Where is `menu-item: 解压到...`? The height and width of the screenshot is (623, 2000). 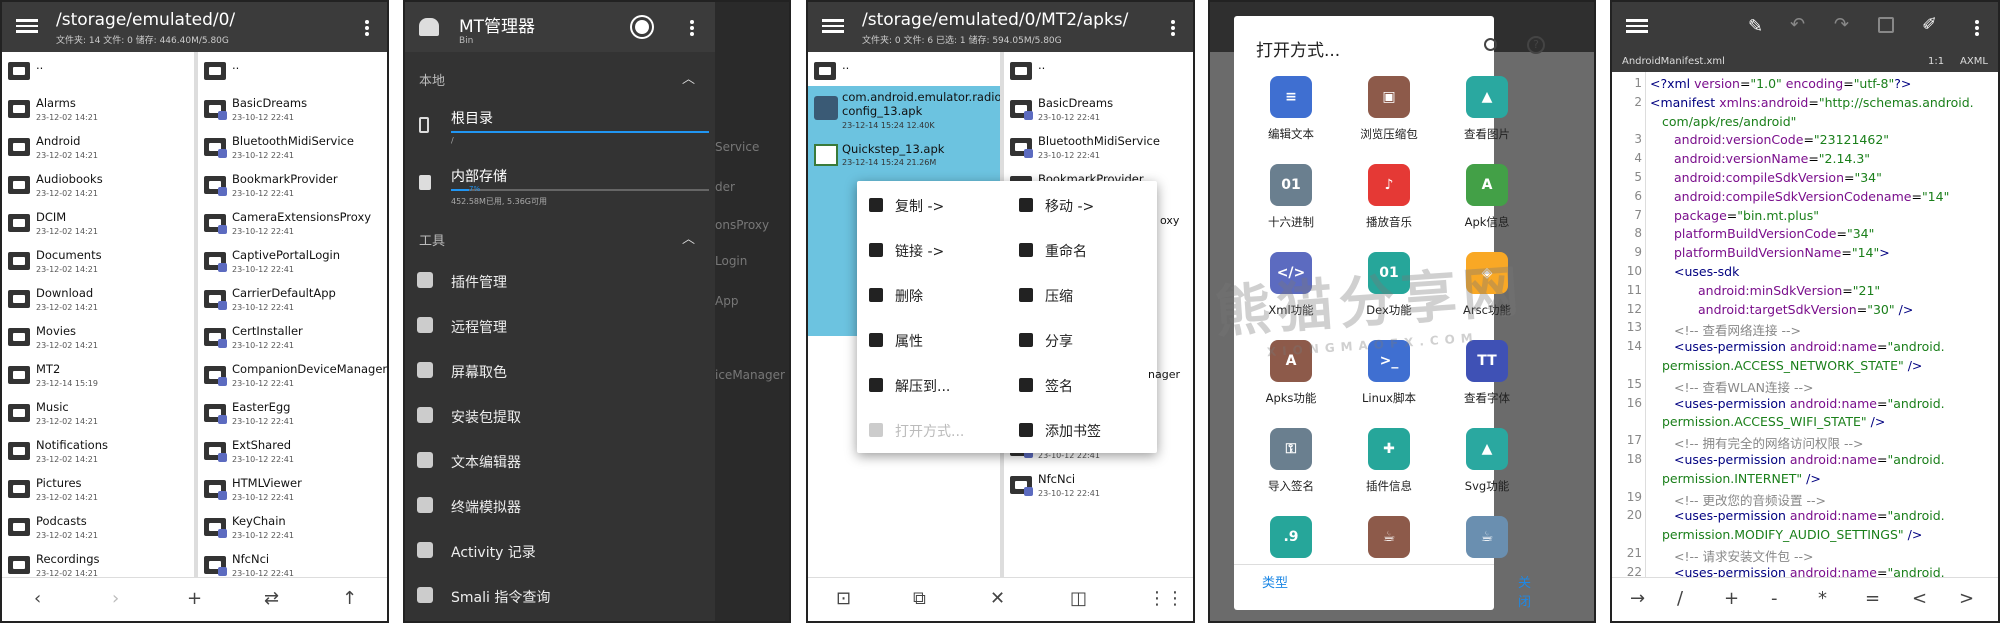
menu-item: 解压到... is located at coordinates (932, 385).